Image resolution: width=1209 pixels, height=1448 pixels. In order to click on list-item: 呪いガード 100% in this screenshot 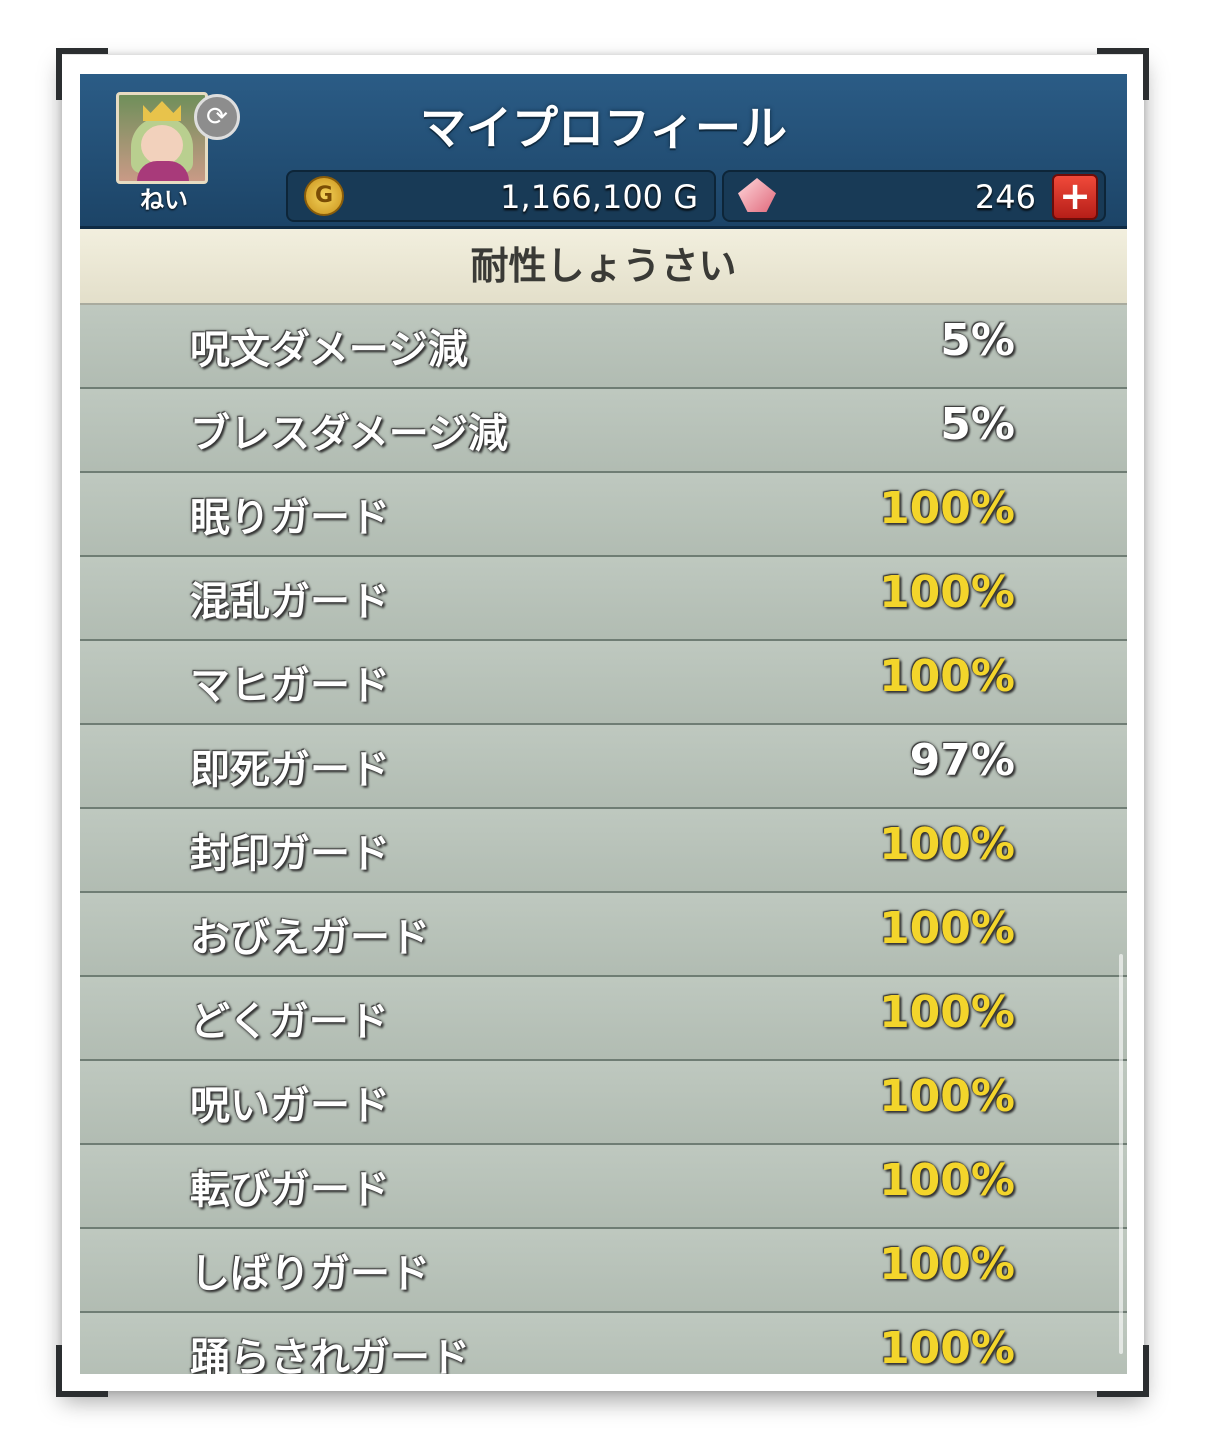, I will do `click(603, 1103)`.